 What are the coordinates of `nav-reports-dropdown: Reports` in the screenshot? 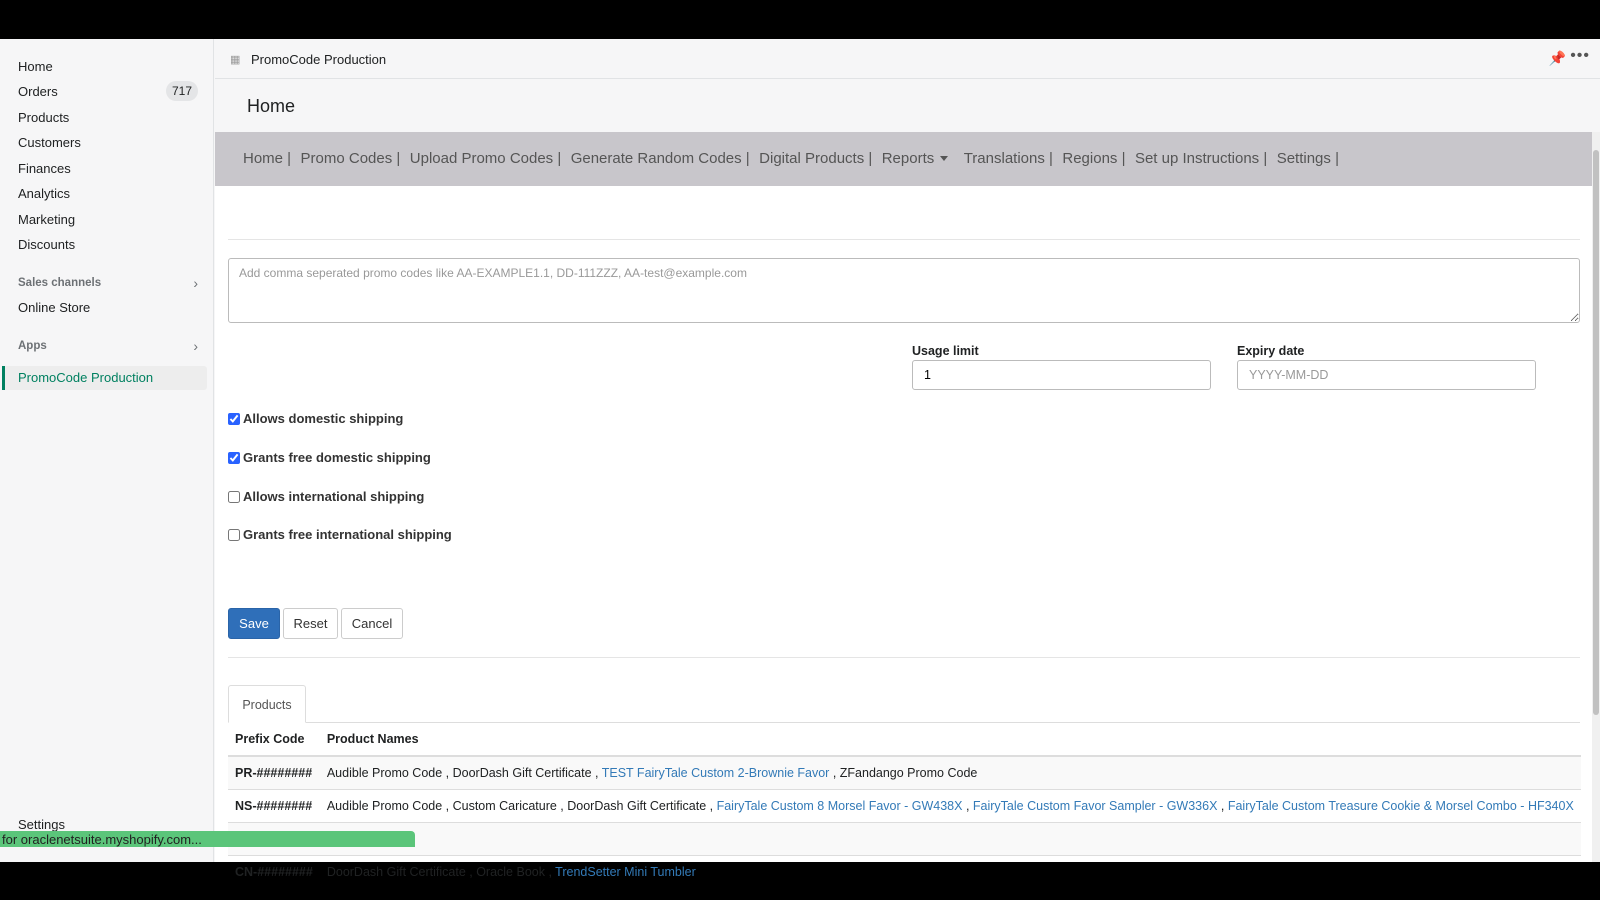 It's located at (918, 158).